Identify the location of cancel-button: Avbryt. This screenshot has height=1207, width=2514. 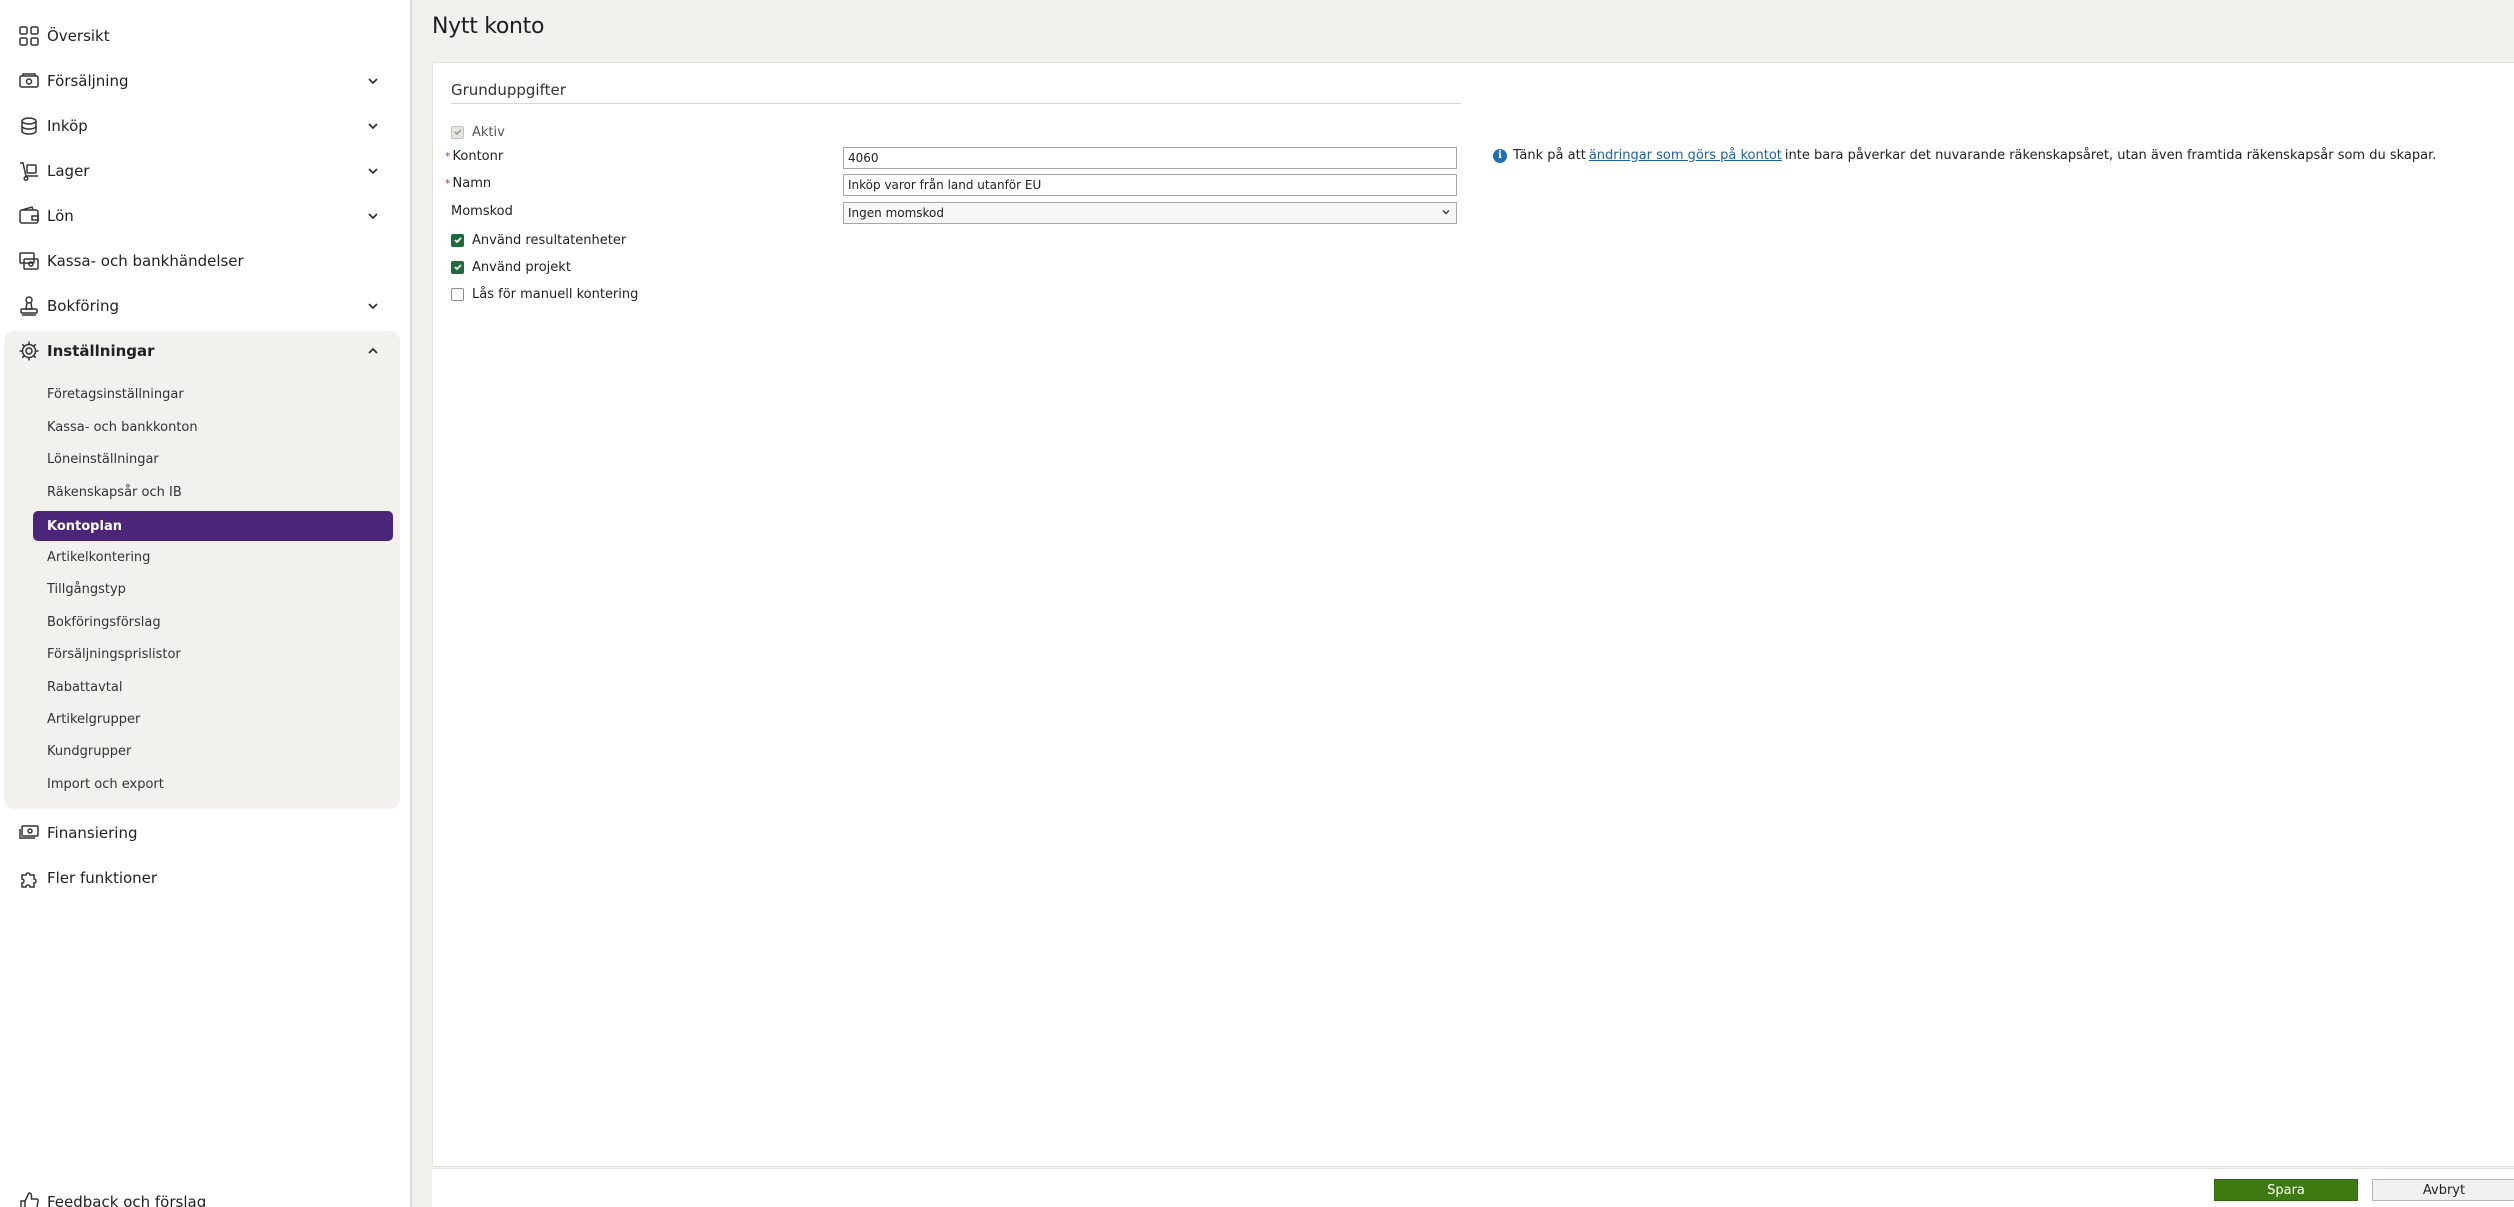
(2443, 1190).